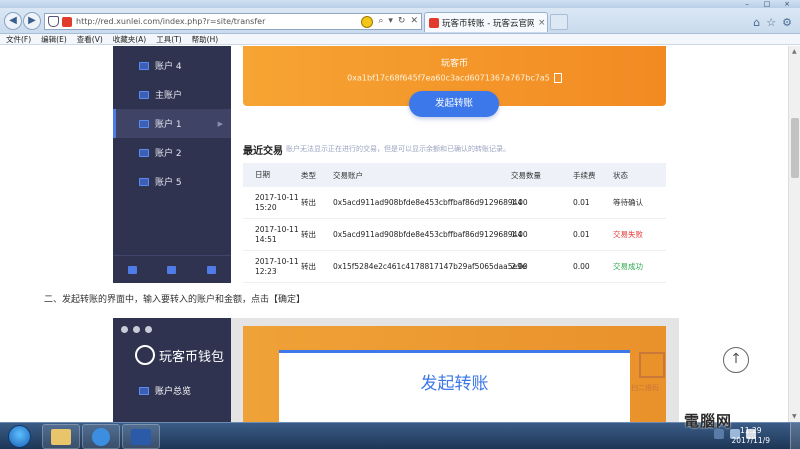 The image size is (800, 449). What do you see at coordinates (581, 266) in the screenshot?
I see `cell-fee: 0.00` at bounding box center [581, 266].